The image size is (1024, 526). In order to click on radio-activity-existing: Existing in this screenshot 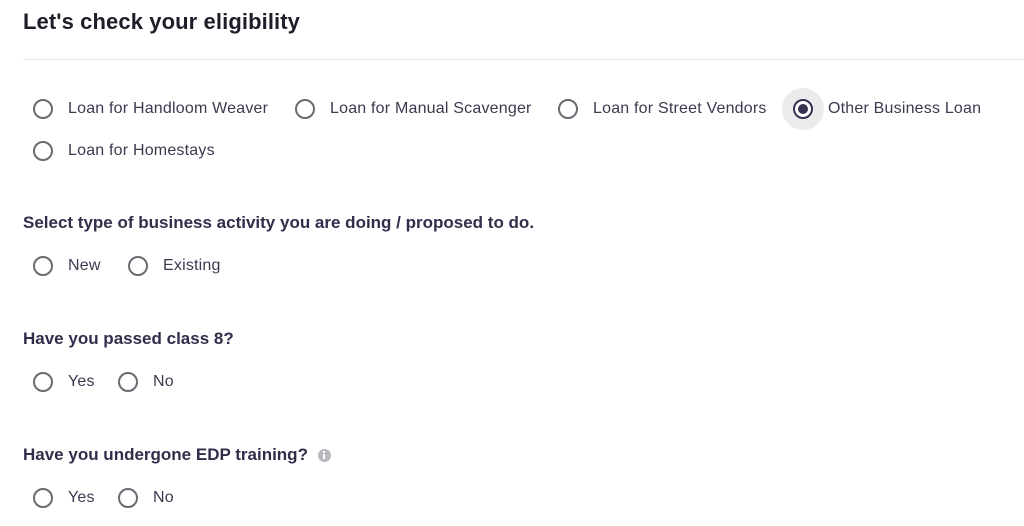, I will do `click(174, 266)`.